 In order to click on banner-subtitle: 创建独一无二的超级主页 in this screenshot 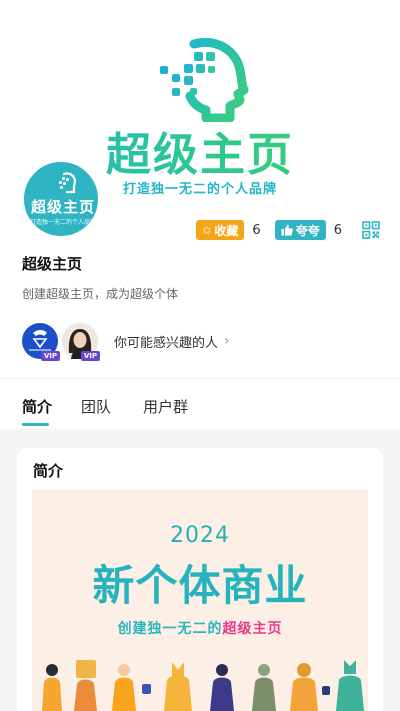, I will do `click(200, 628)`.